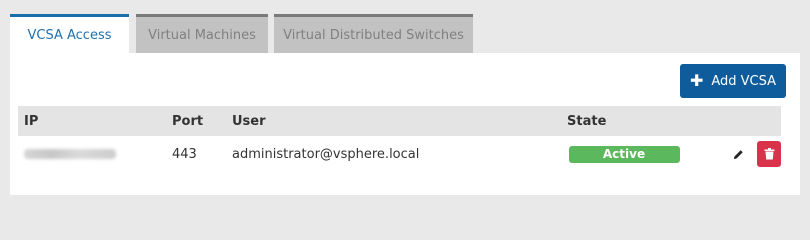 This screenshot has height=240, width=810. I want to click on add-vcsa-button: ✚ Add VCSA, so click(733, 81).